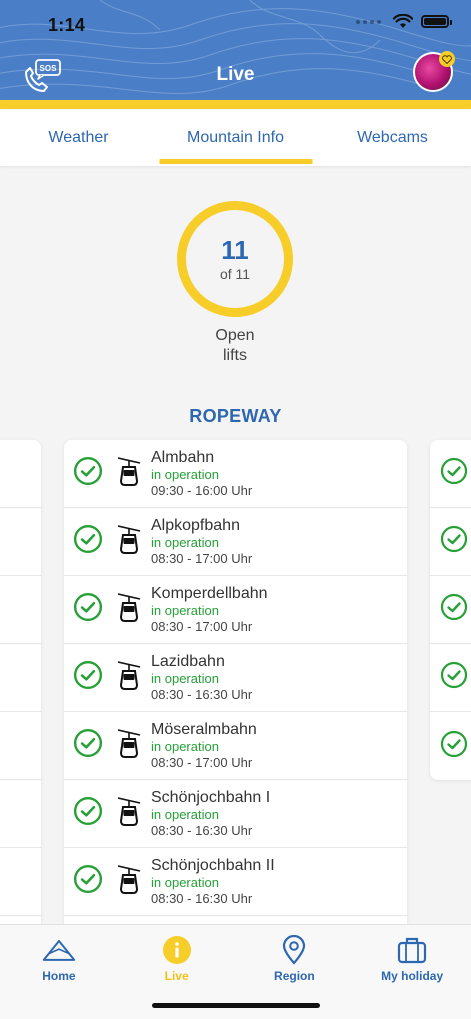  Describe the element at coordinates (67, 25) in the screenshot. I see `status-time: 1:14` at that location.